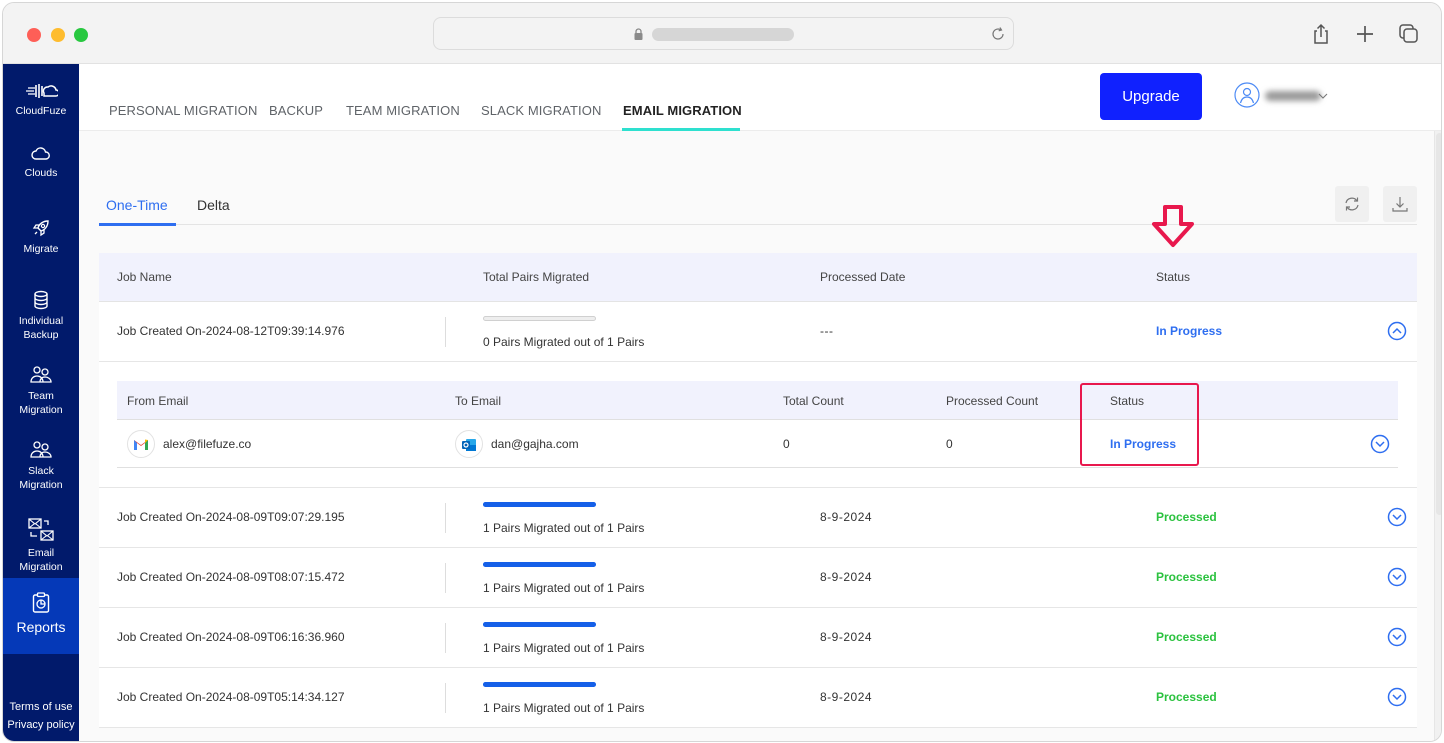 The height and width of the screenshot is (743, 1444). What do you see at coordinates (541, 110) in the screenshot?
I see `tab-slack-migration: SLACK MIGRATION` at bounding box center [541, 110].